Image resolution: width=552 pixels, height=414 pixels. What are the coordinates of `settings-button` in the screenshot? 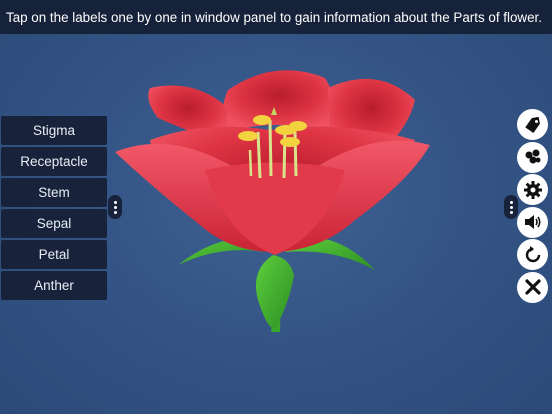 It's located at (532, 189).